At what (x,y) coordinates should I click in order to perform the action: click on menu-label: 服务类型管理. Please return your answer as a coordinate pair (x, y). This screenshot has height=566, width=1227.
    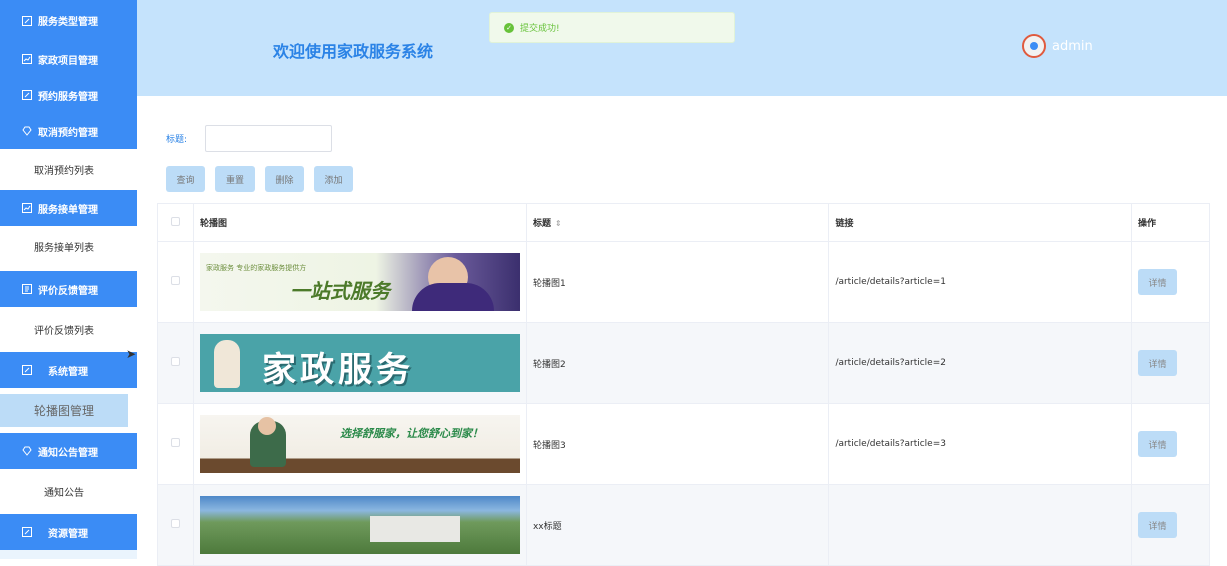
    Looking at the image, I should click on (68, 22).